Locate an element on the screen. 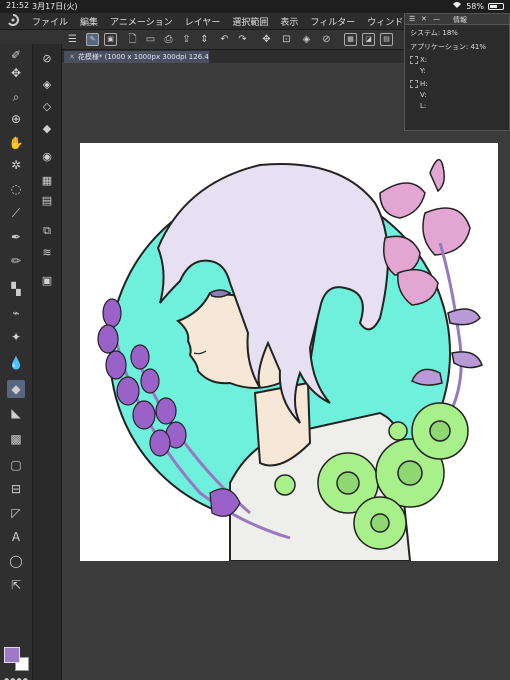  fill-icon: ▚ is located at coordinates (16, 289).